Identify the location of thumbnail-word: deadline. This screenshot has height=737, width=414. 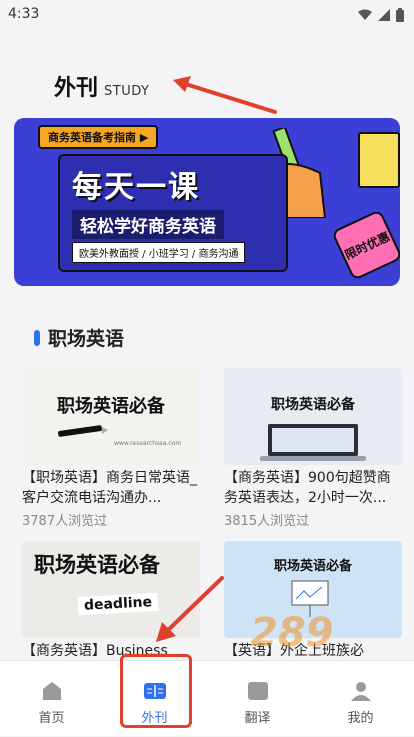
(118, 604).